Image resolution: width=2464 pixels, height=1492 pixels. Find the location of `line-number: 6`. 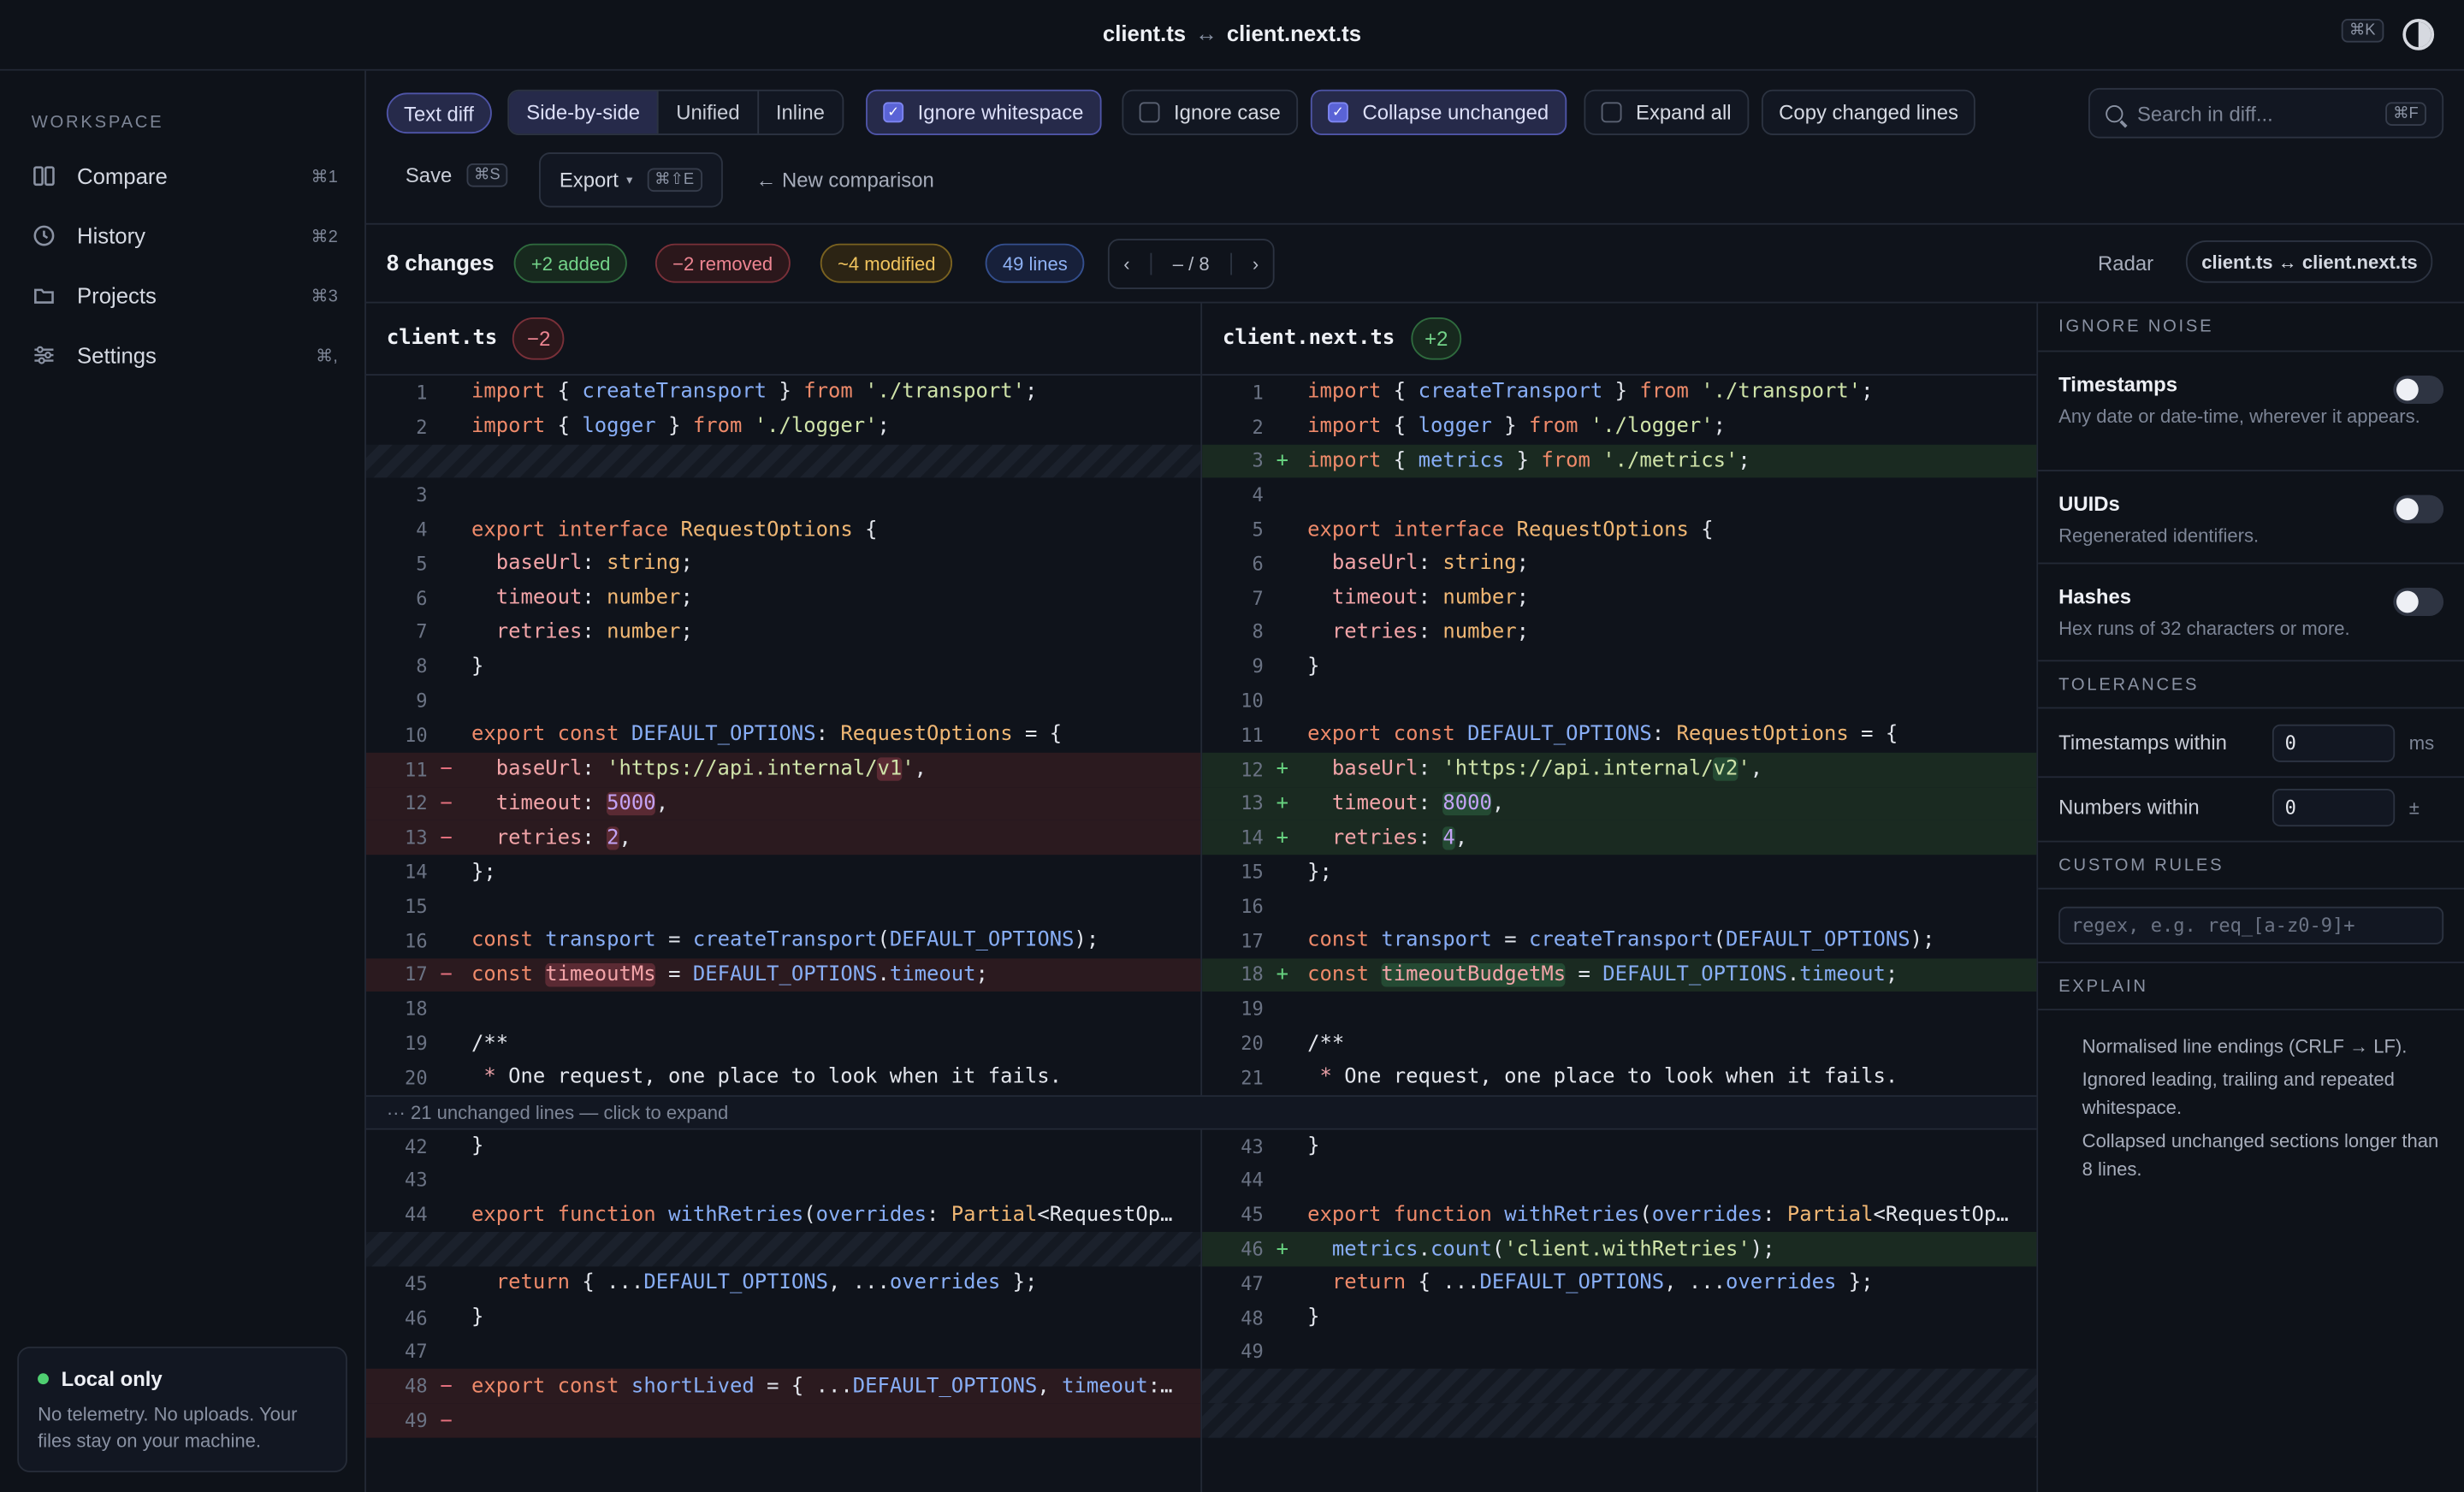

line-number: 6 is located at coordinates (422, 598).